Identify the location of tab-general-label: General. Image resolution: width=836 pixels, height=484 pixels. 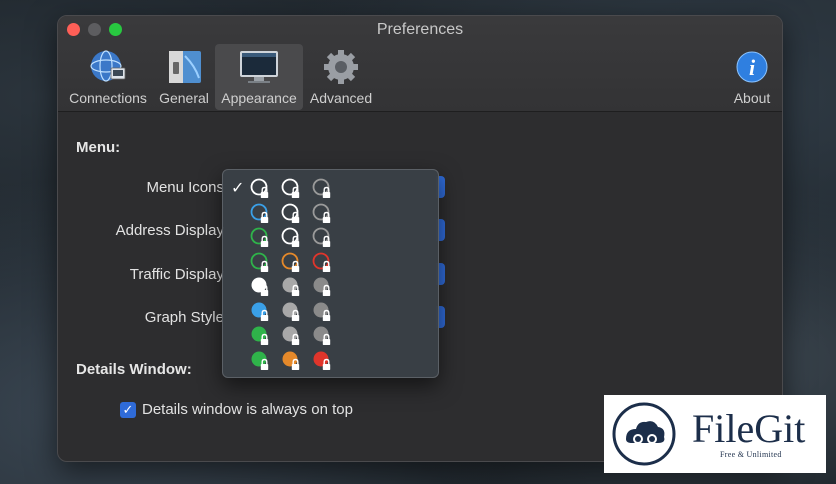
(184, 98).